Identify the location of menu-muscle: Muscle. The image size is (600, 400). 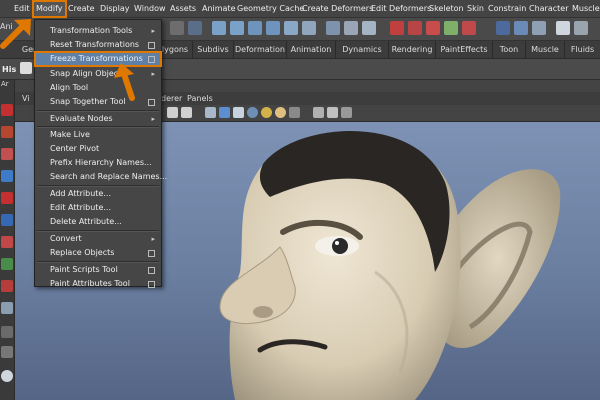
(586, 9).